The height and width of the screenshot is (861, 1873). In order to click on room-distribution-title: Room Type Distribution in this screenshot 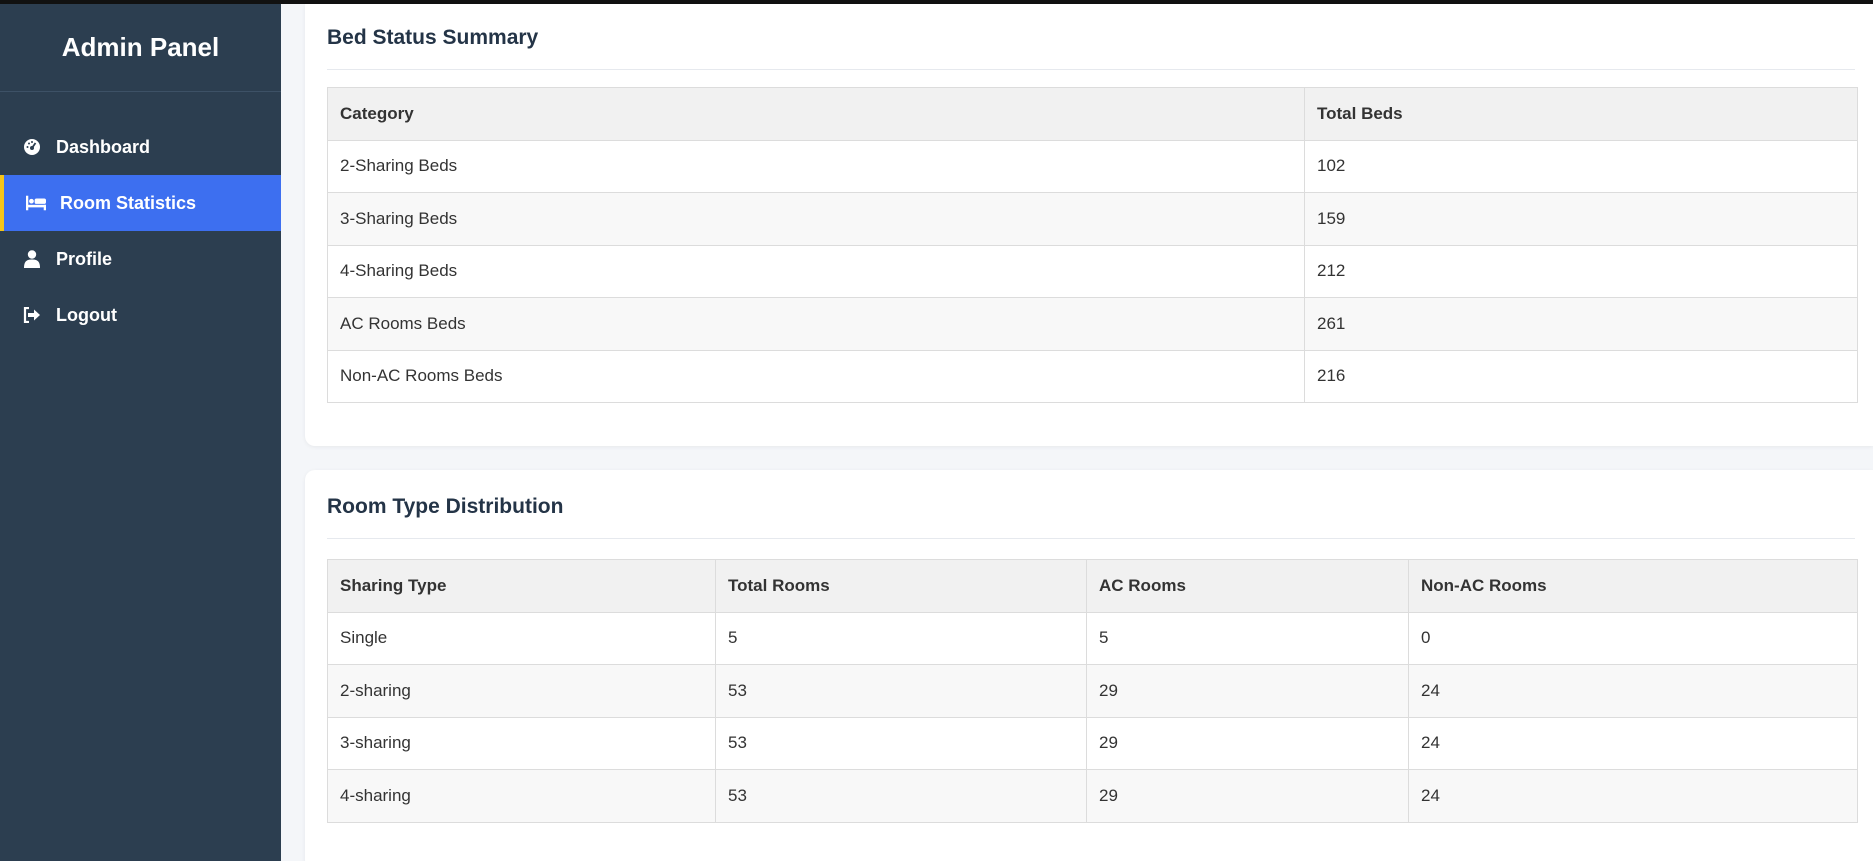, I will do `click(1091, 517)`.